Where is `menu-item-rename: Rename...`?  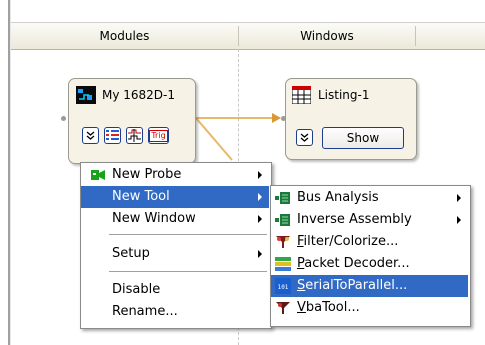
menu-item-rename: Rename... is located at coordinates (175, 312).